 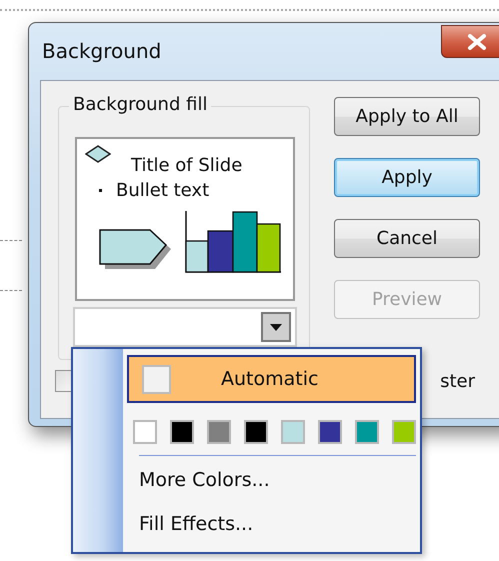 What do you see at coordinates (407, 177) in the screenshot?
I see `dialog-button: Apply` at bounding box center [407, 177].